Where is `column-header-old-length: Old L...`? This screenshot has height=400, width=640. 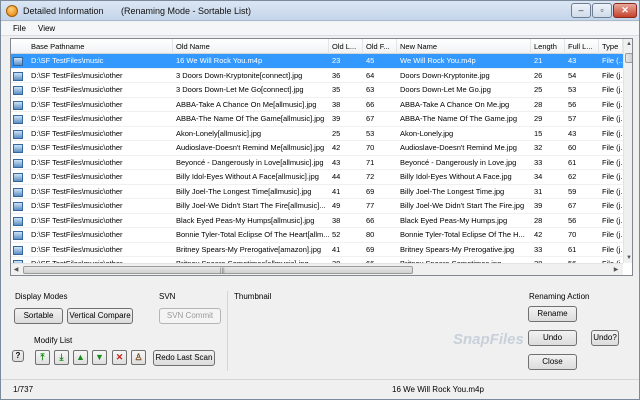
column-header-old-length: Old L... is located at coordinates (346, 46).